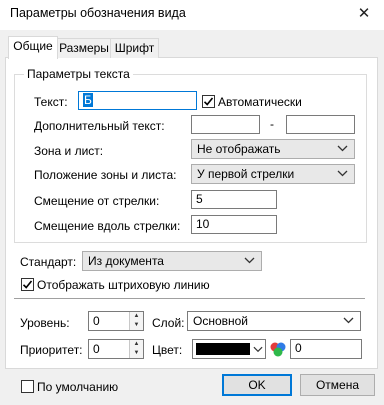  What do you see at coordinates (223, 349) in the screenshot?
I see `color-swatch` at bounding box center [223, 349].